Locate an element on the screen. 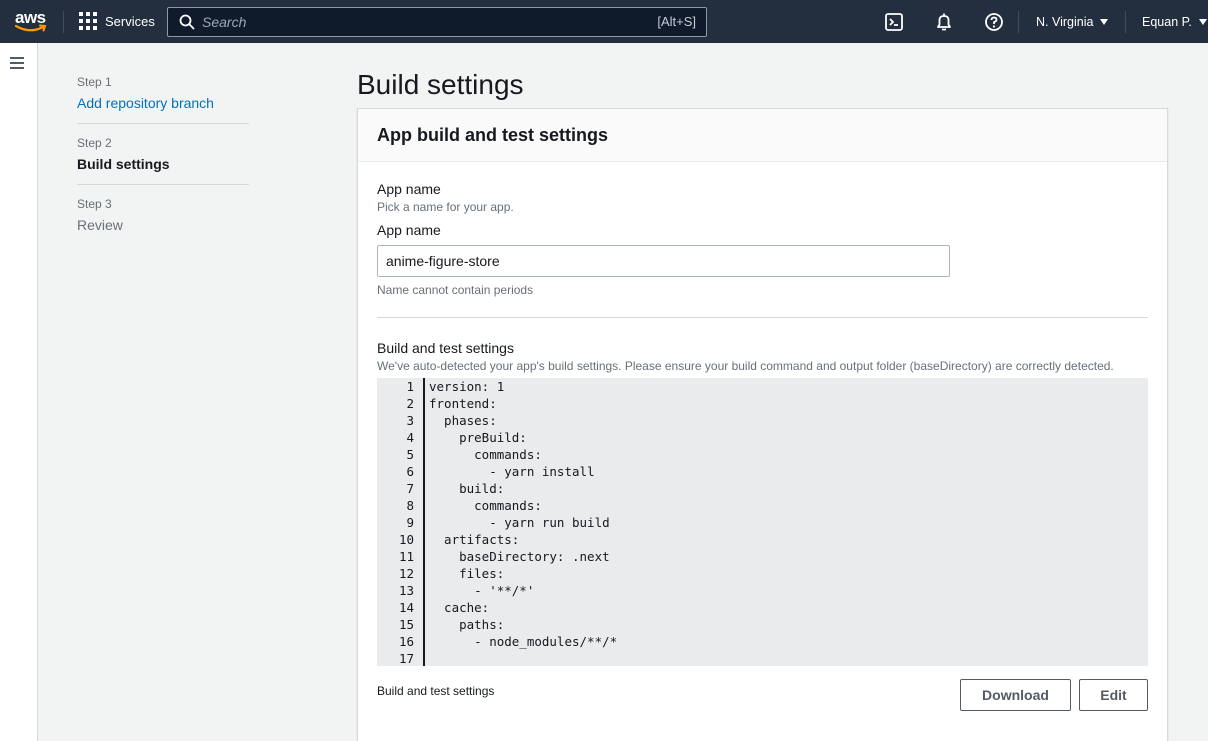  code-text: preBuild: is located at coordinates (478, 437).